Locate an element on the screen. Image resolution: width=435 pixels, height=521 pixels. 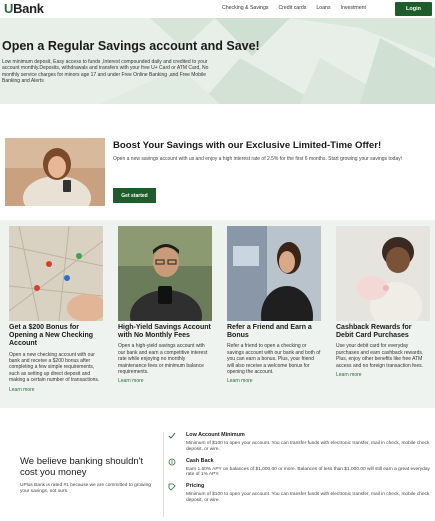
nav-checking-savings: Checking & Savings is located at coordinates (245, 8).